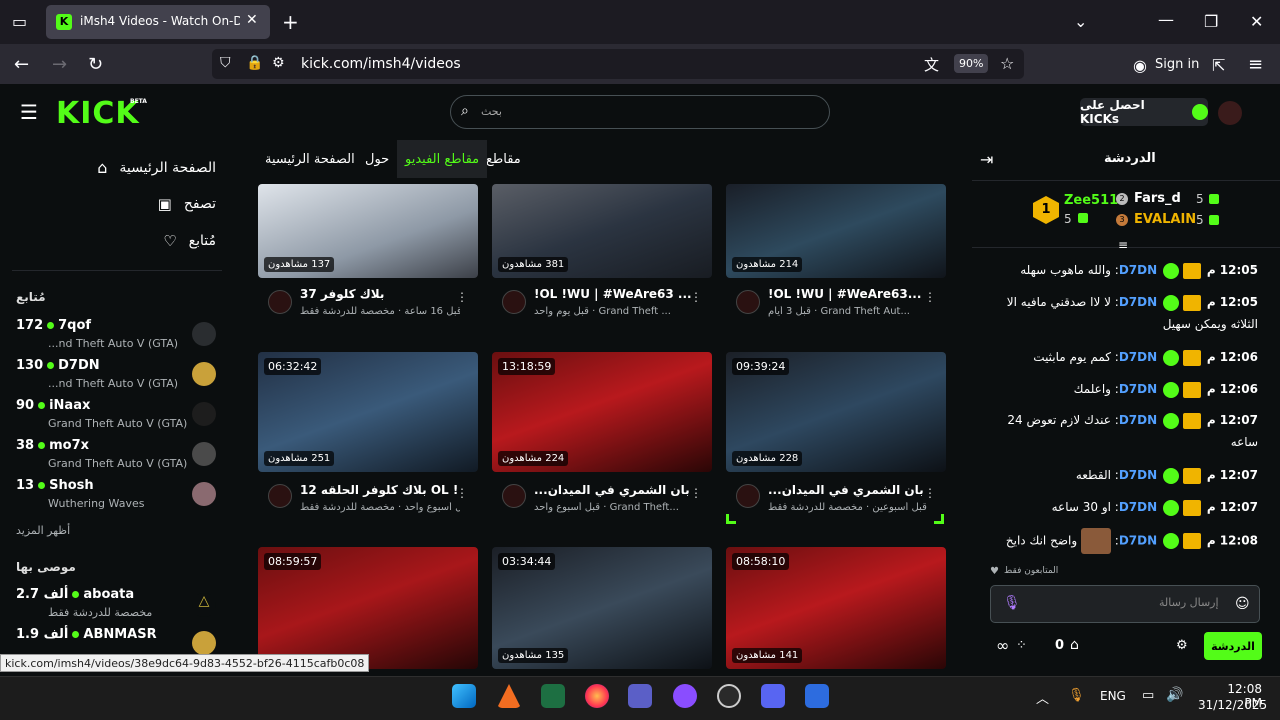  Describe the element at coordinates (602, 608) in the screenshot. I see `video-thumbnail: 03:34:44 135 مشاهدون` at that location.